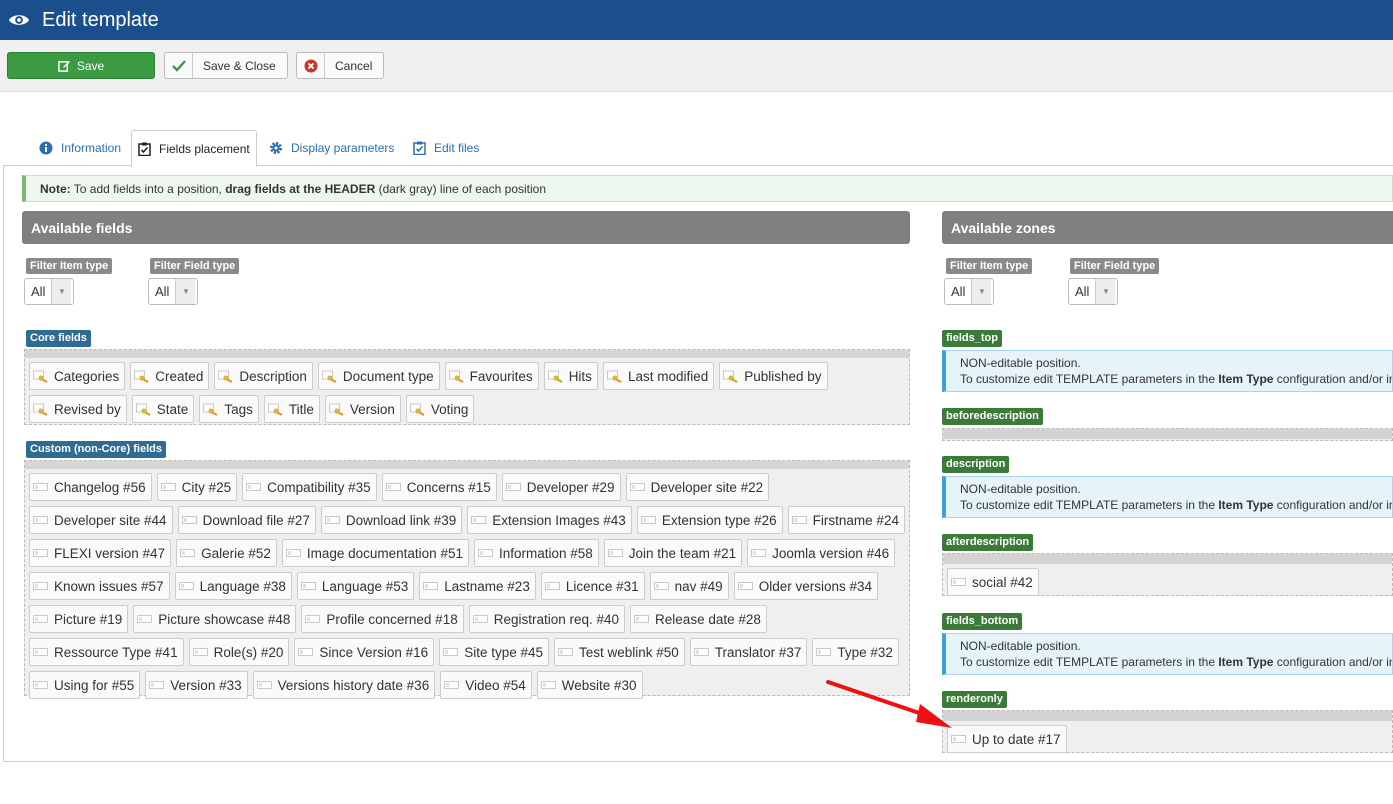 The image size is (1393, 804). Describe the element at coordinates (697, 487) in the screenshot. I see `field-chip: Developer site #22` at that location.